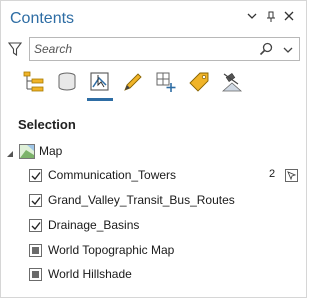 Image resolution: width=320 pixels, height=298 pixels. Describe the element at coordinates (141, 200) in the screenshot. I see `layer-label: Grand_Valley_Transit_Bus_Routes` at that location.